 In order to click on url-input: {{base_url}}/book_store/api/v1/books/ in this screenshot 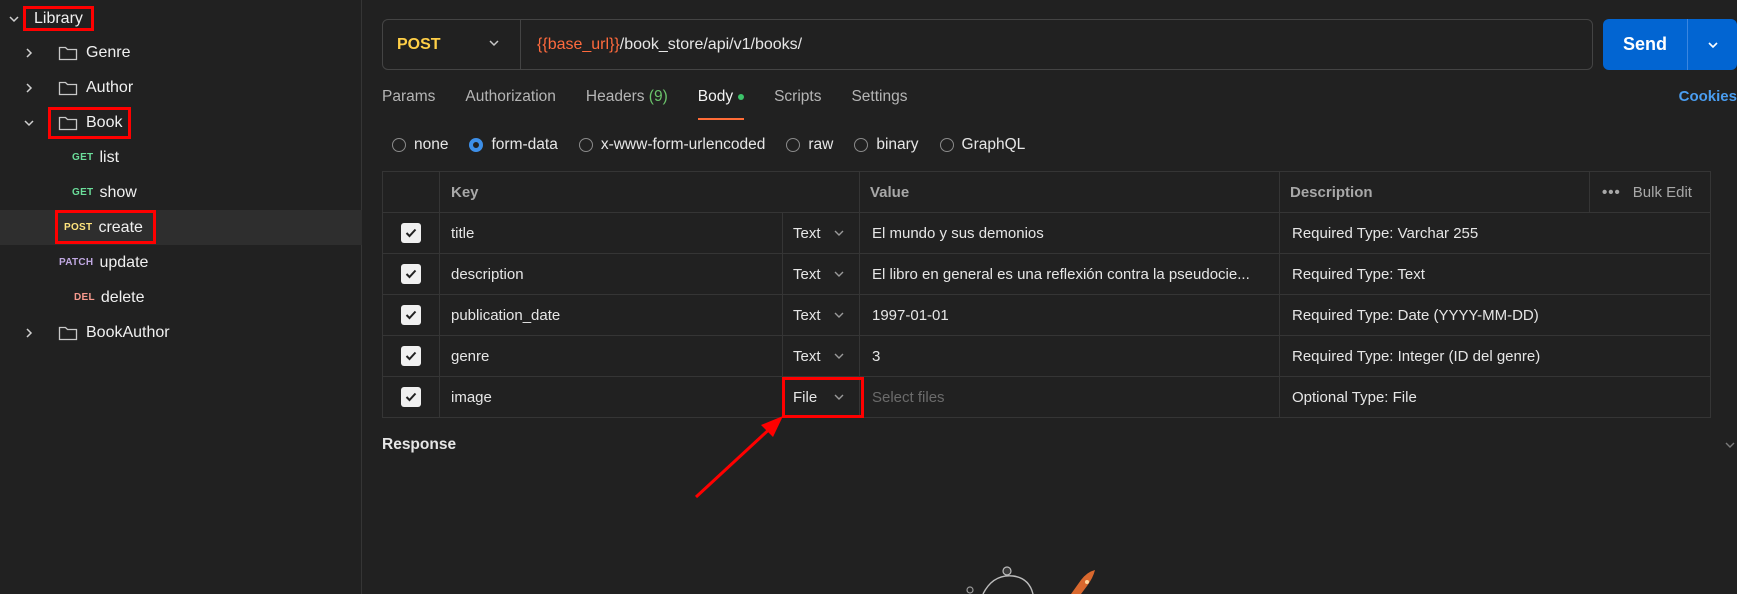, I will do `click(661, 45)`.